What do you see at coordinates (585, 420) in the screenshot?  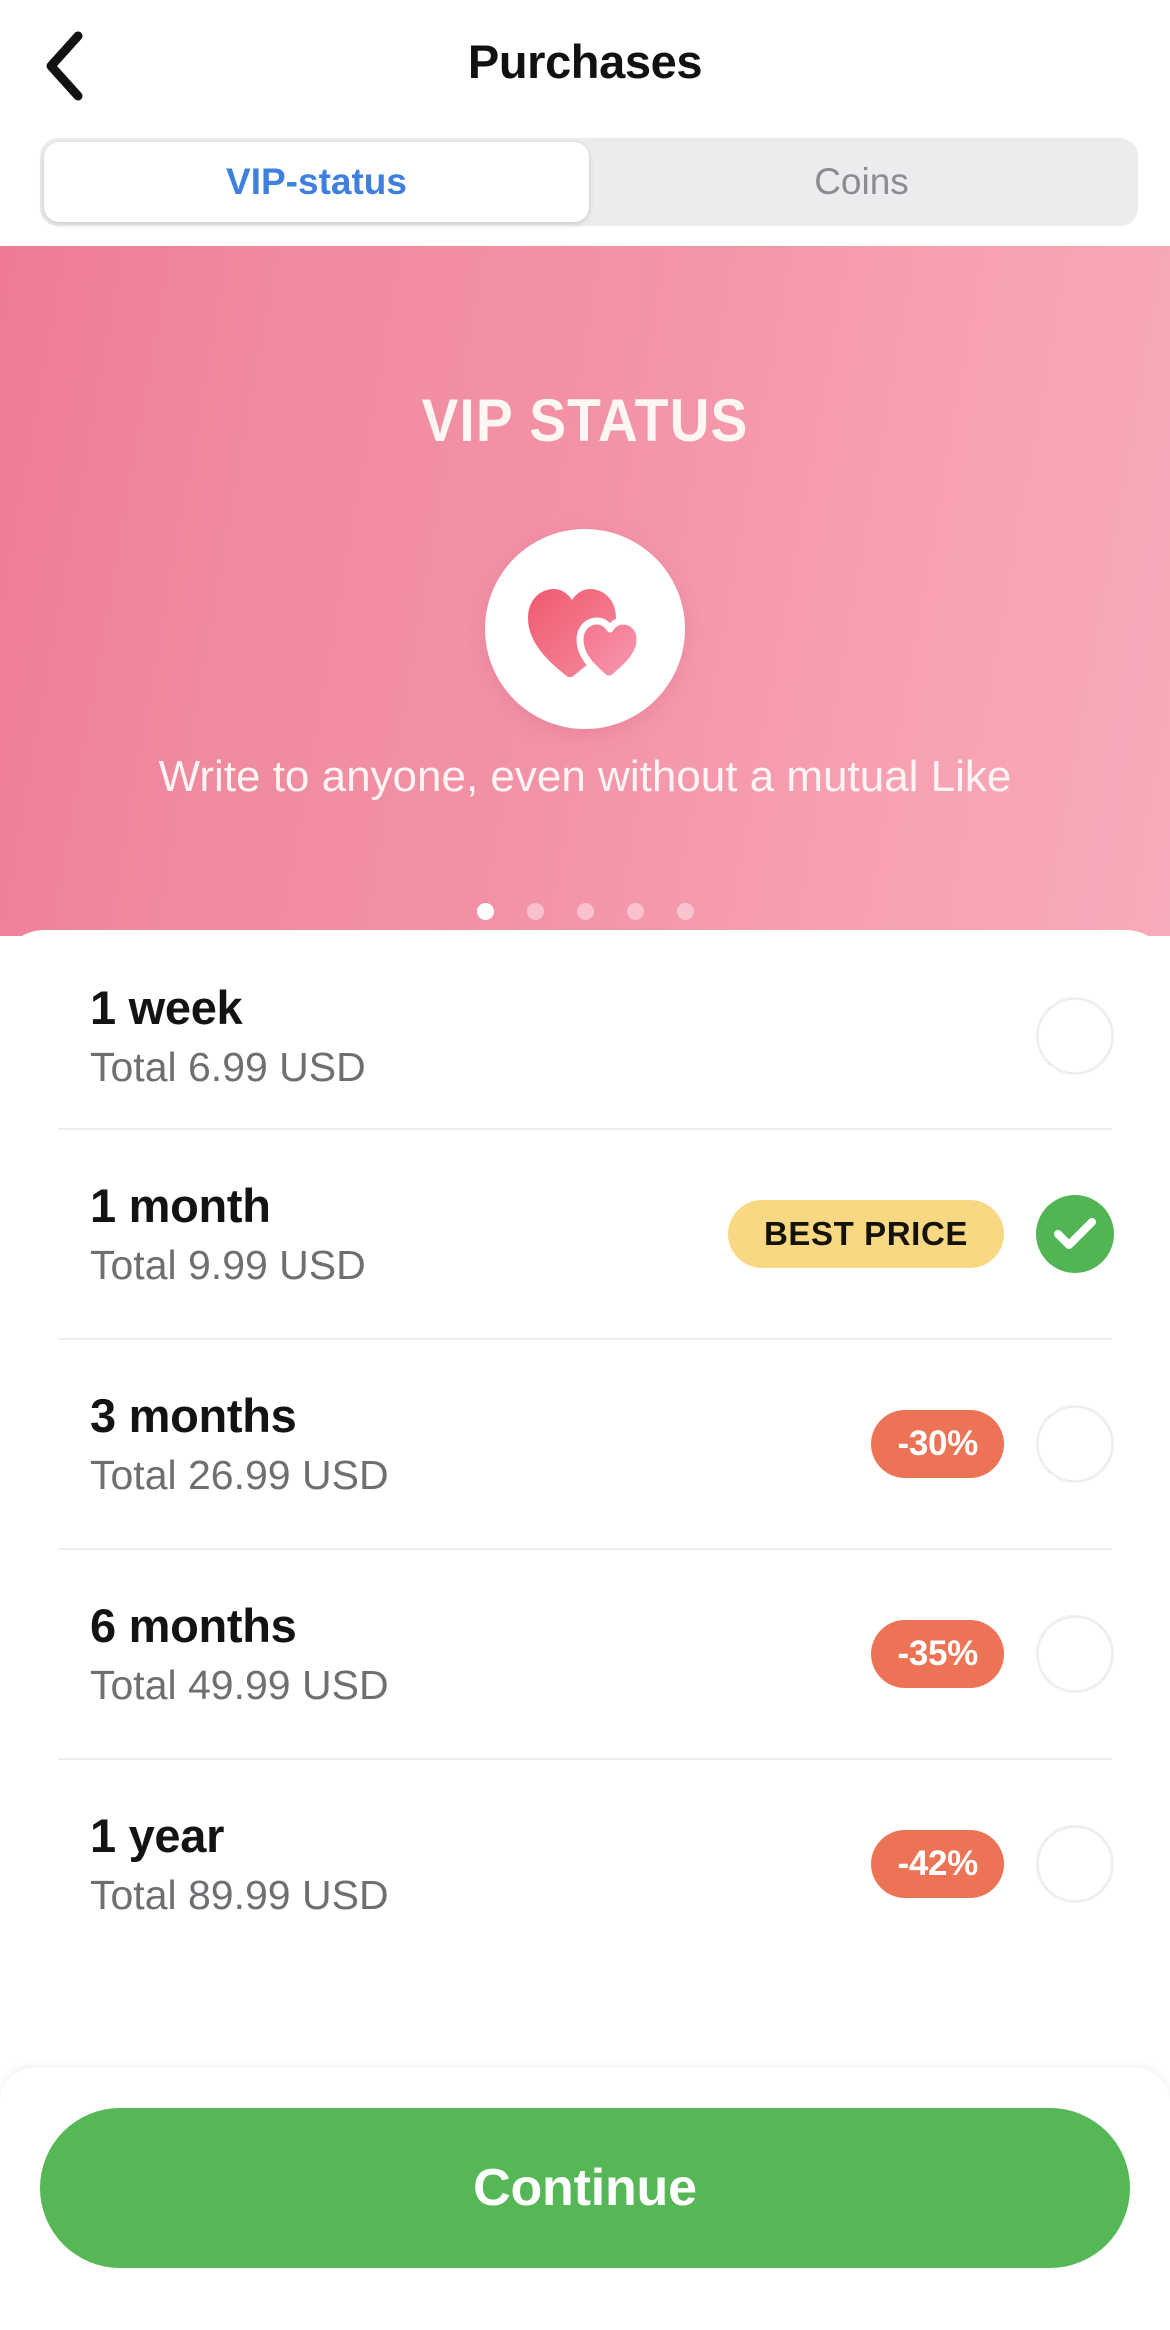 I see `banner-title: VIP STATUS` at bounding box center [585, 420].